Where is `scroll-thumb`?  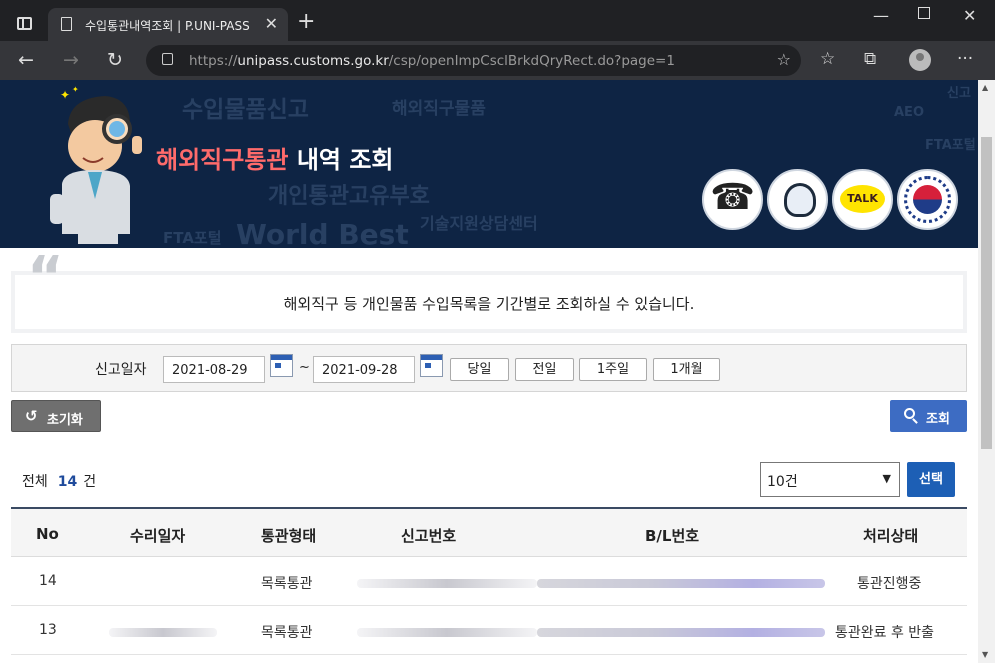 scroll-thumb is located at coordinates (986, 293).